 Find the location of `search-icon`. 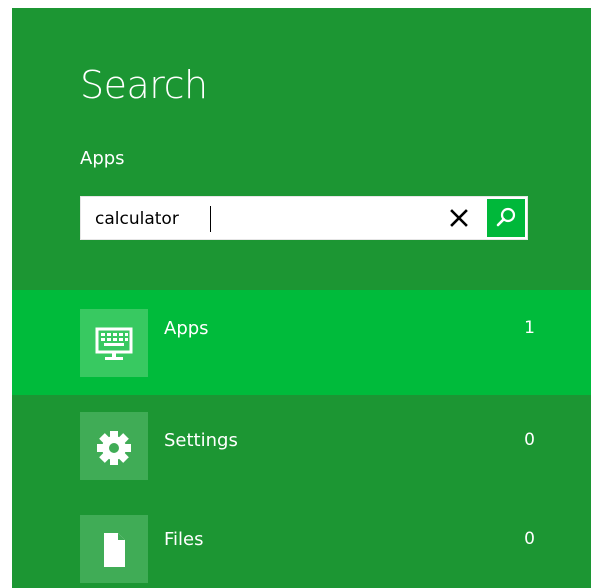

search-icon is located at coordinates (506, 217).